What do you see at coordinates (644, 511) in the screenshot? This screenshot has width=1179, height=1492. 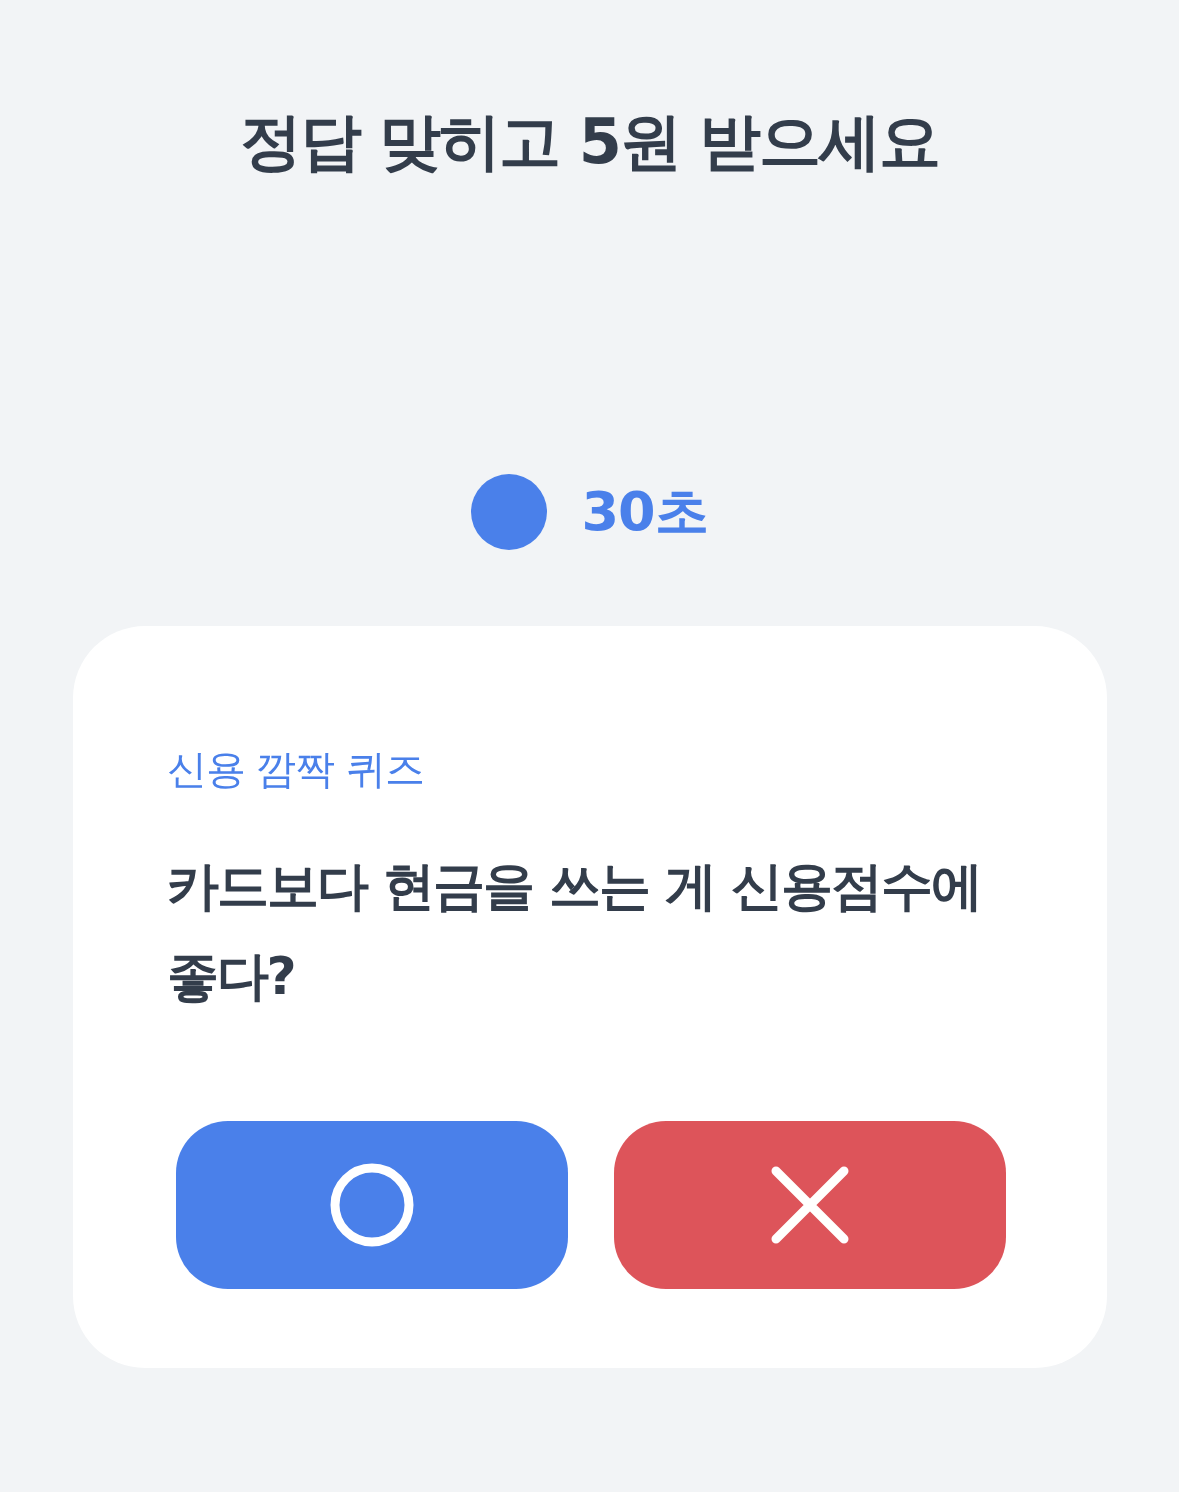 I see `timer-text: 30초` at bounding box center [644, 511].